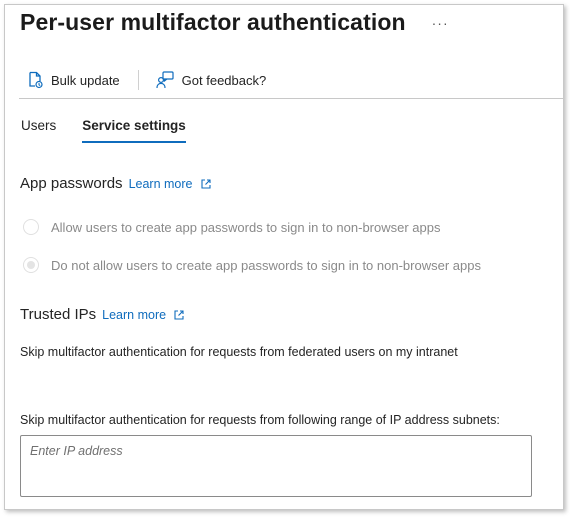 This screenshot has height=518, width=570. I want to click on bulk-update-button: Bulk update, so click(73, 80).